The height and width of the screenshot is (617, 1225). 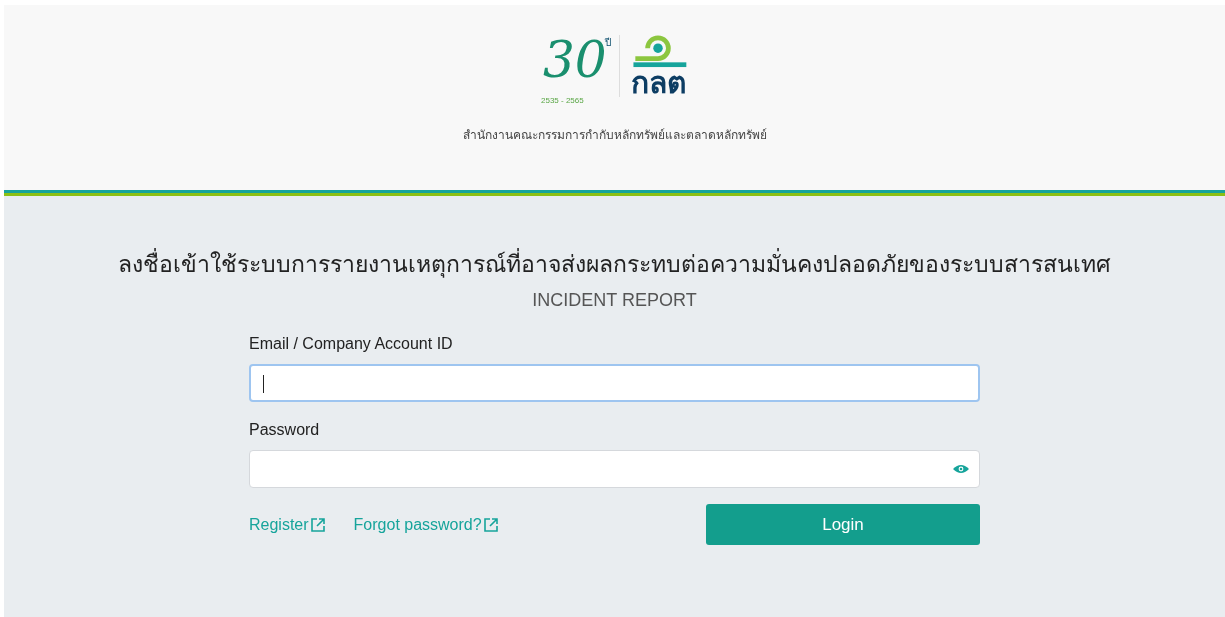 What do you see at coordinates (961, 469) in the screenshot?
I see `show-password-icon` at bounding box center [961, 469].